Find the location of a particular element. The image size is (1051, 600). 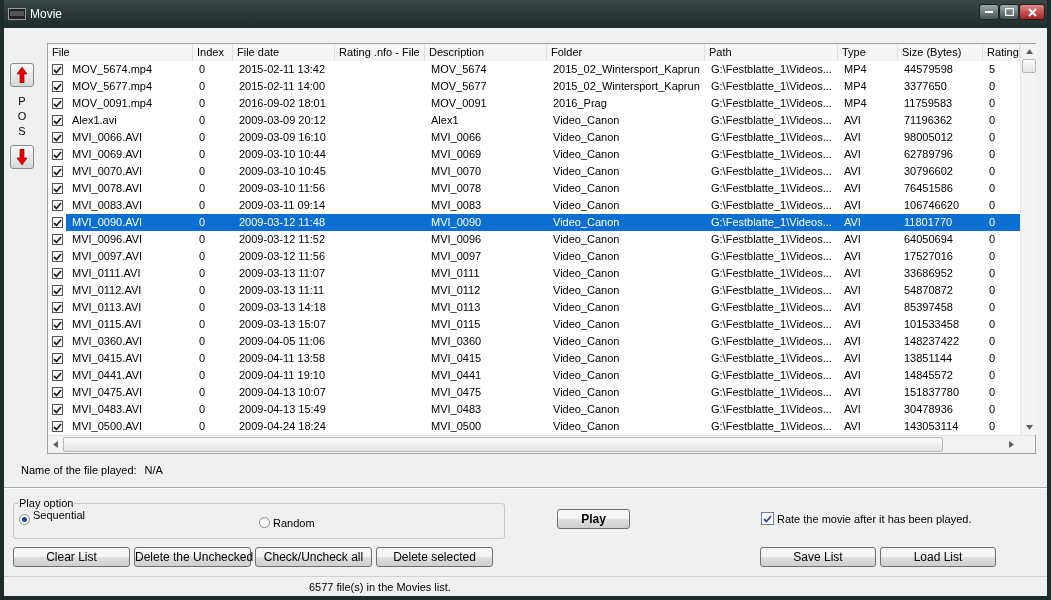

column-header: Size (Bytes) is located at coordinates (940, 52).